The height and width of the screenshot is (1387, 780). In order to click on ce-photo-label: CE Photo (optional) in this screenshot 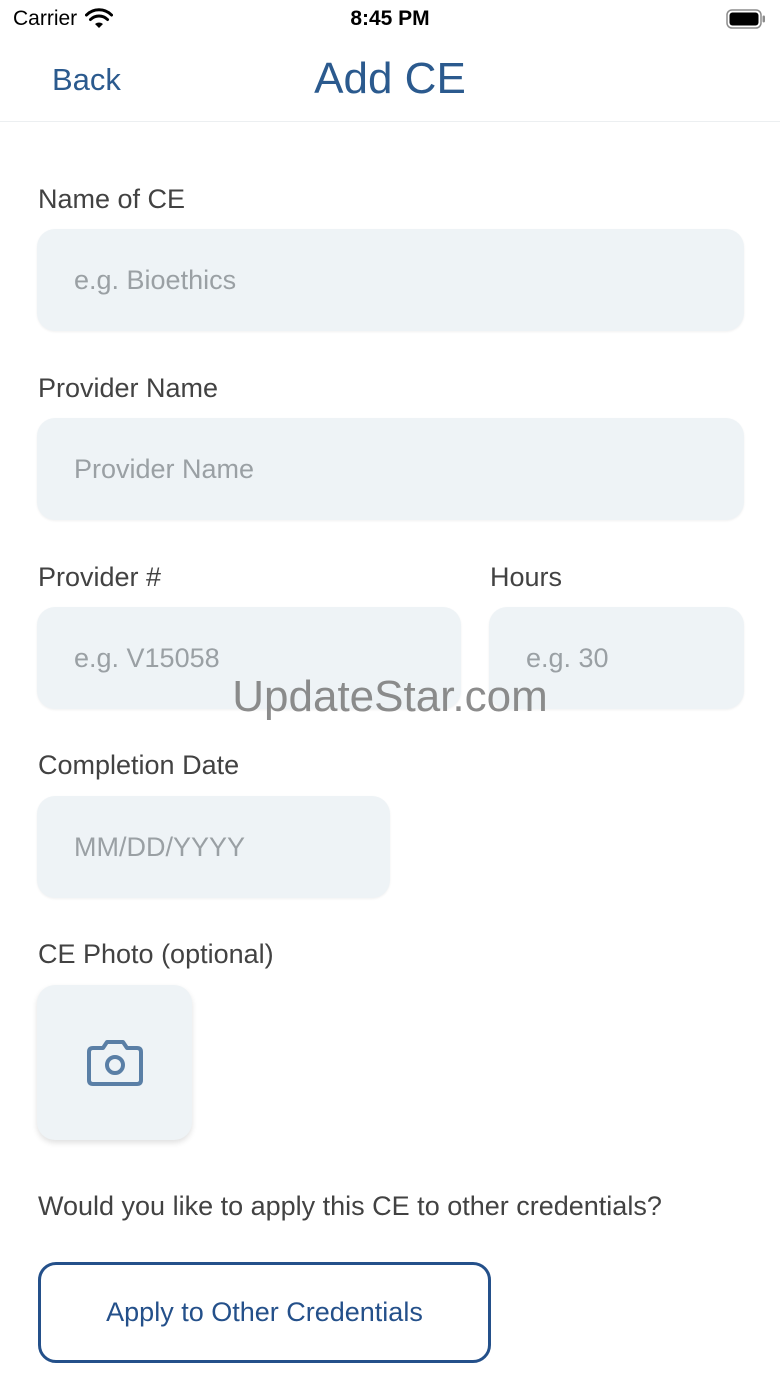, I will do `click(156, 954)`.